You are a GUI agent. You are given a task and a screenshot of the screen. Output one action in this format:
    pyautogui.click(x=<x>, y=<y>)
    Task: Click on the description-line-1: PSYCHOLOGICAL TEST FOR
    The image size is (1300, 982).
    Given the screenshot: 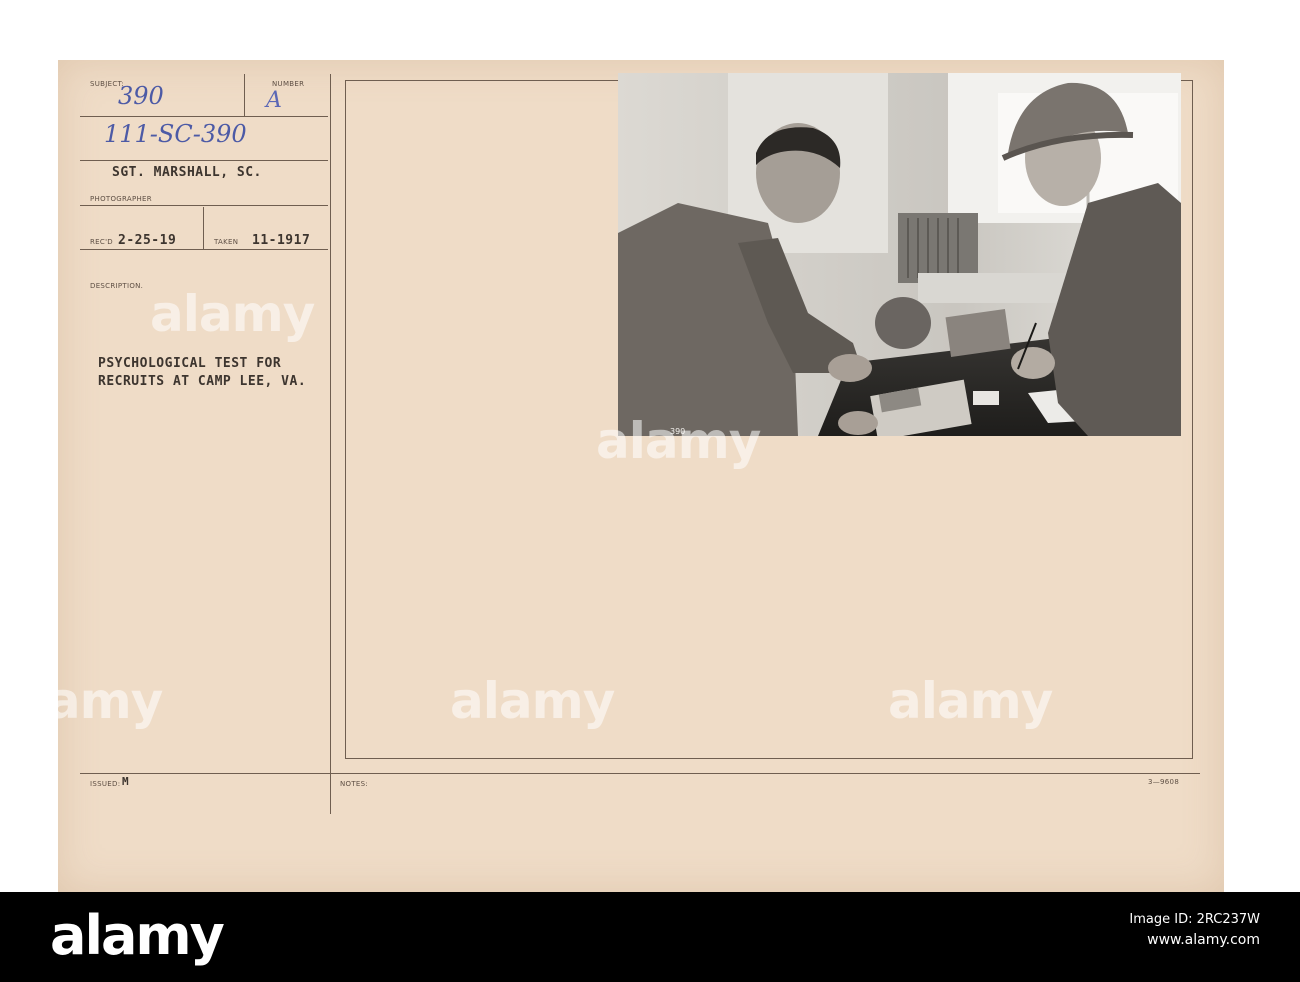 What is the action you would take?
    pyautogui.click(x=190, y=363)
    